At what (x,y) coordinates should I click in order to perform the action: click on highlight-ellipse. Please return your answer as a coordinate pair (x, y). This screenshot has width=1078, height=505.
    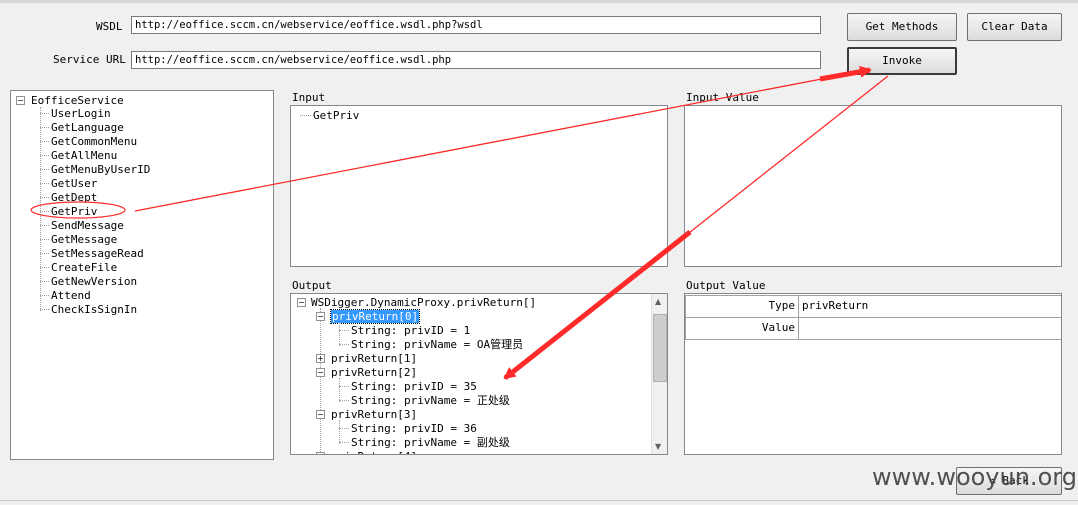
    Looking at the image, I should click on (78, 210).